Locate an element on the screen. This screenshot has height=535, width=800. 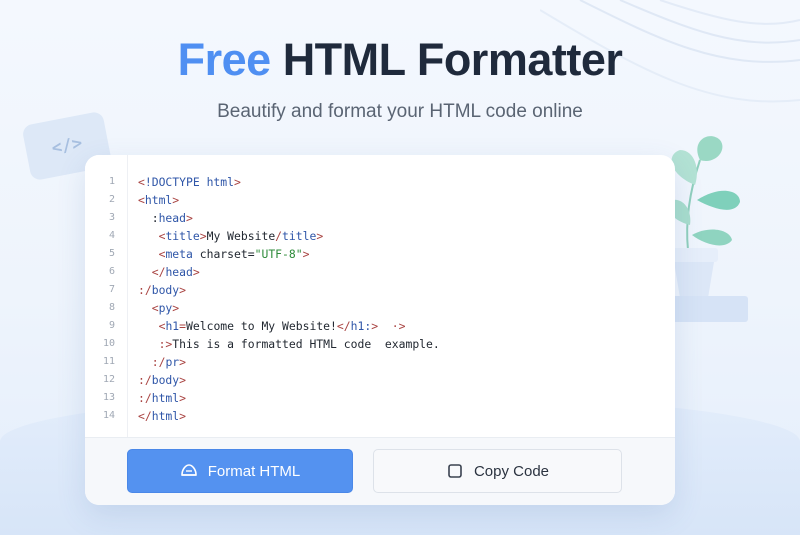
code-line: :/html> is located at coordinates (162, 398).